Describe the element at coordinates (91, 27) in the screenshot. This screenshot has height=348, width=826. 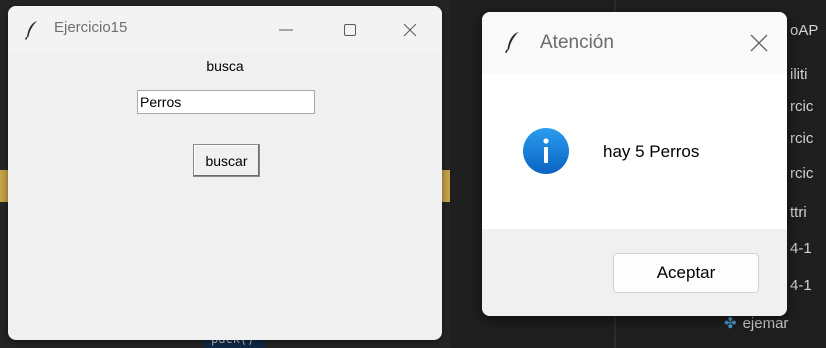
I see `window-title: Ejercicio15` at that location.